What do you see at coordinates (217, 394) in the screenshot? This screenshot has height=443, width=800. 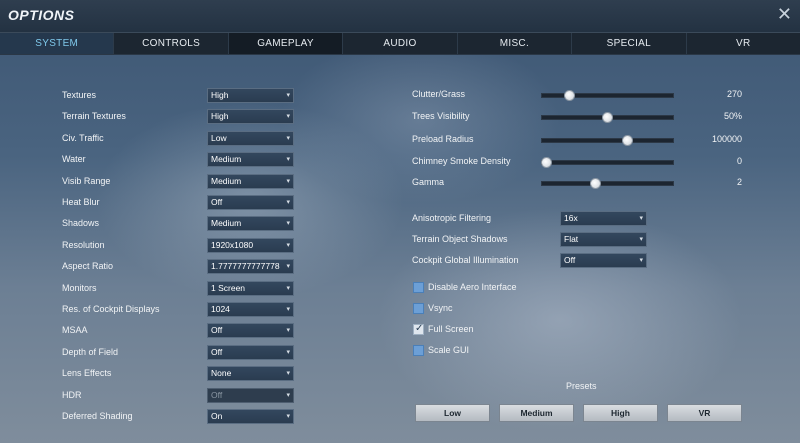 I see `hdr-value: Off` at bounding box center [217, 394].